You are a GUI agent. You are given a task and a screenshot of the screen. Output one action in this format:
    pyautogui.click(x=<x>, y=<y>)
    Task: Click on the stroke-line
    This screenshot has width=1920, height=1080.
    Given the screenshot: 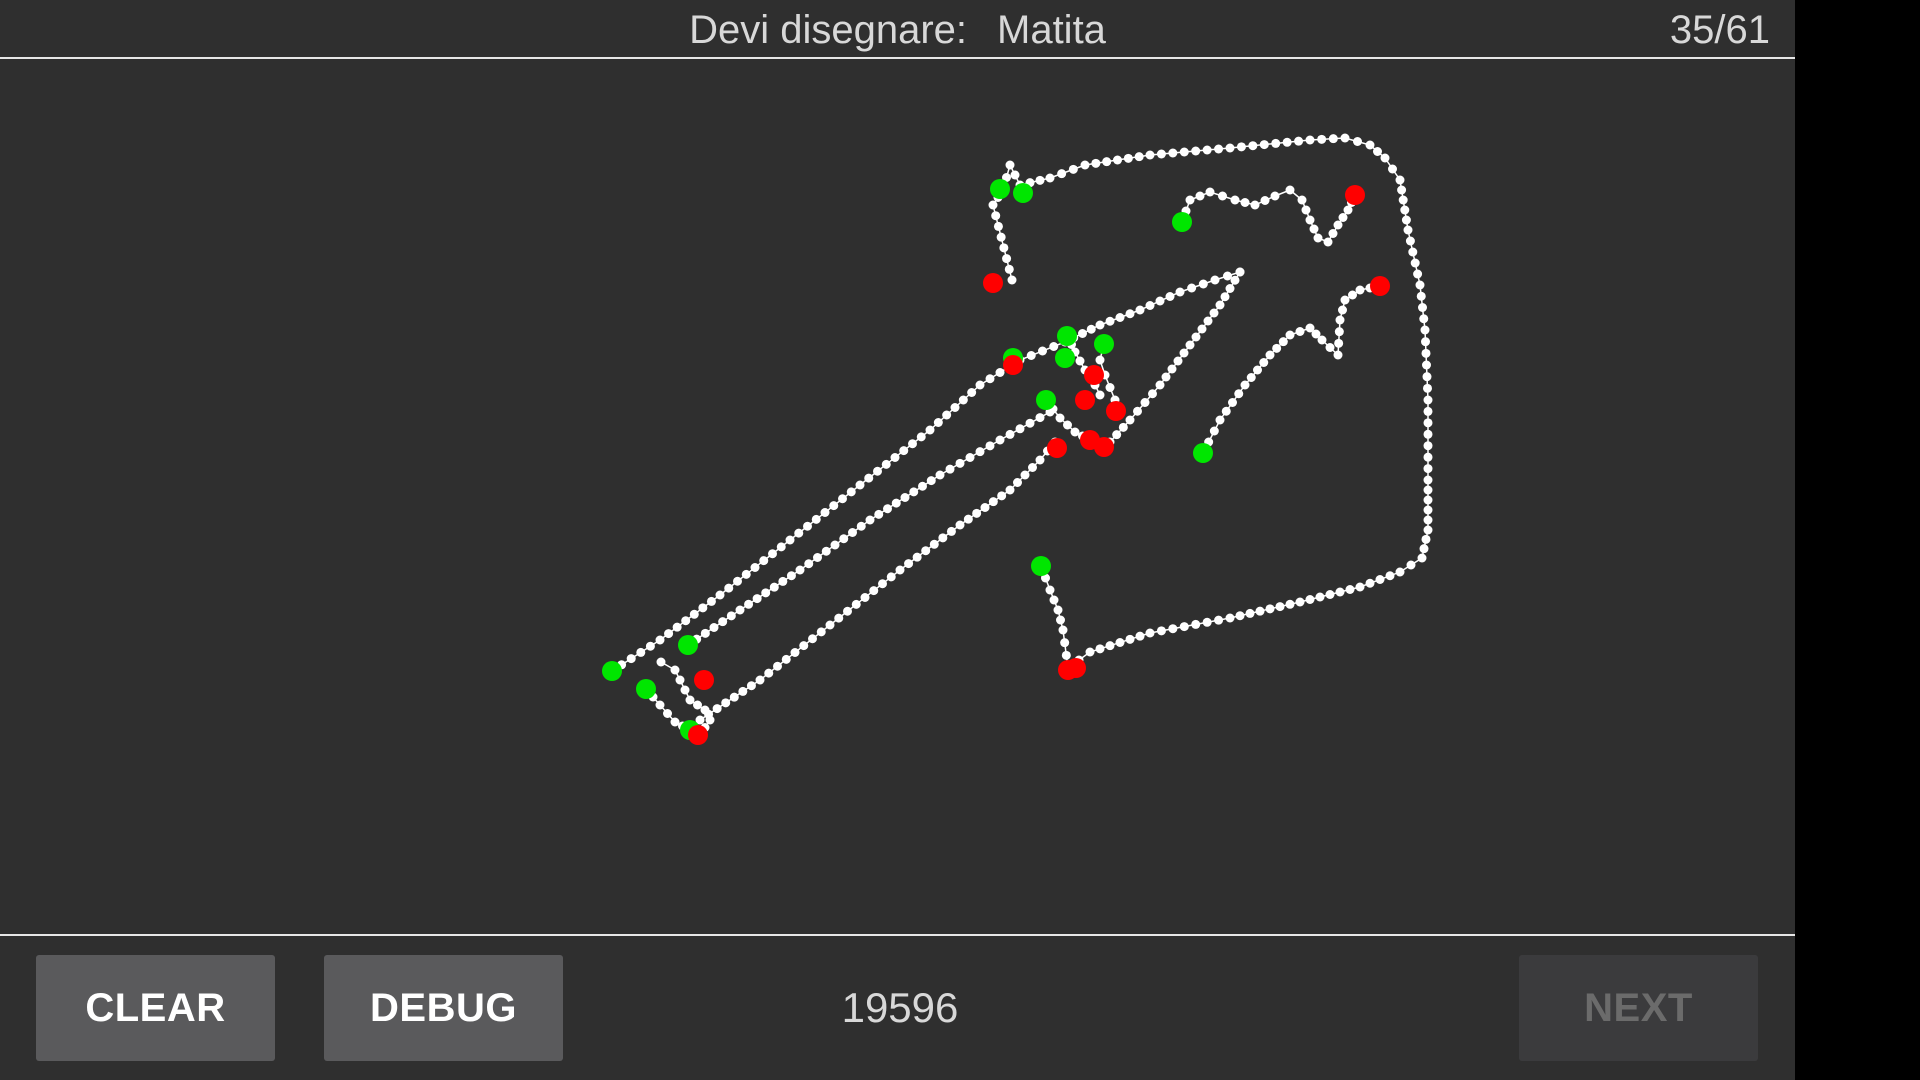 What is the action you would take?
    pyautogui.click(x=877, y=581)
    